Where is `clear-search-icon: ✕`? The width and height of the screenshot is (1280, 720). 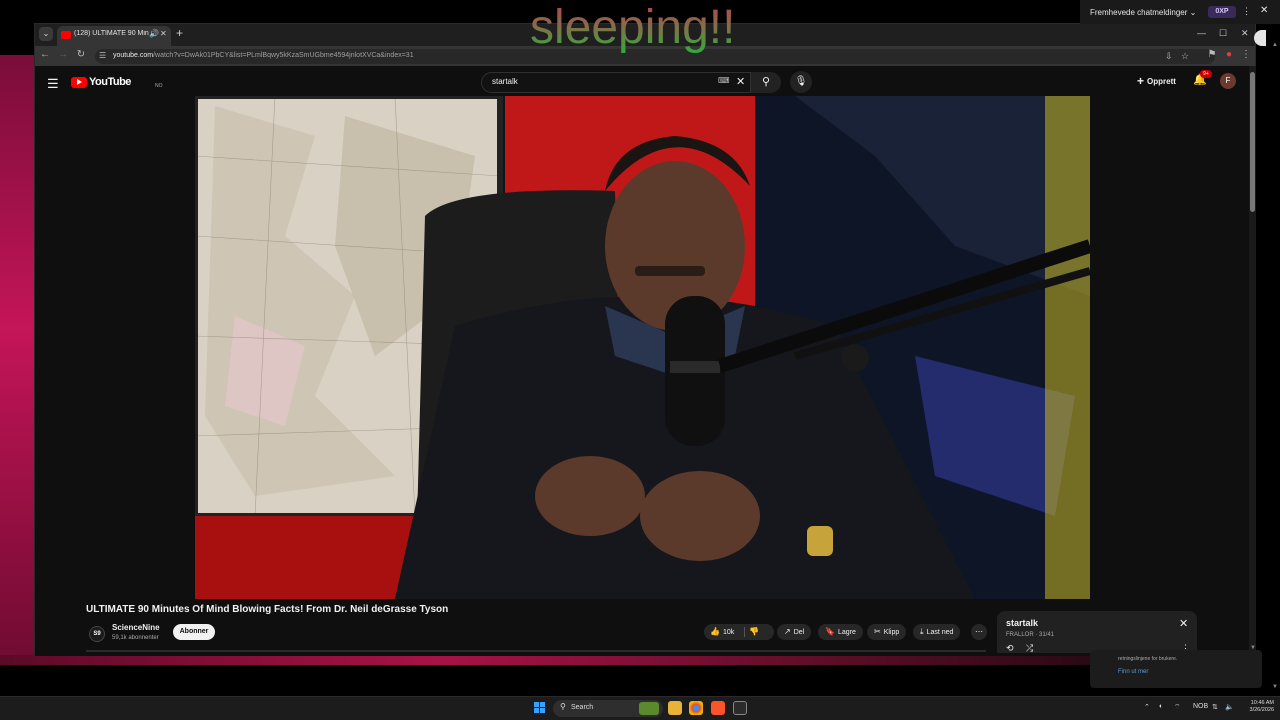 clear-search-icon: ✕ is located at coordinates (740, 81).